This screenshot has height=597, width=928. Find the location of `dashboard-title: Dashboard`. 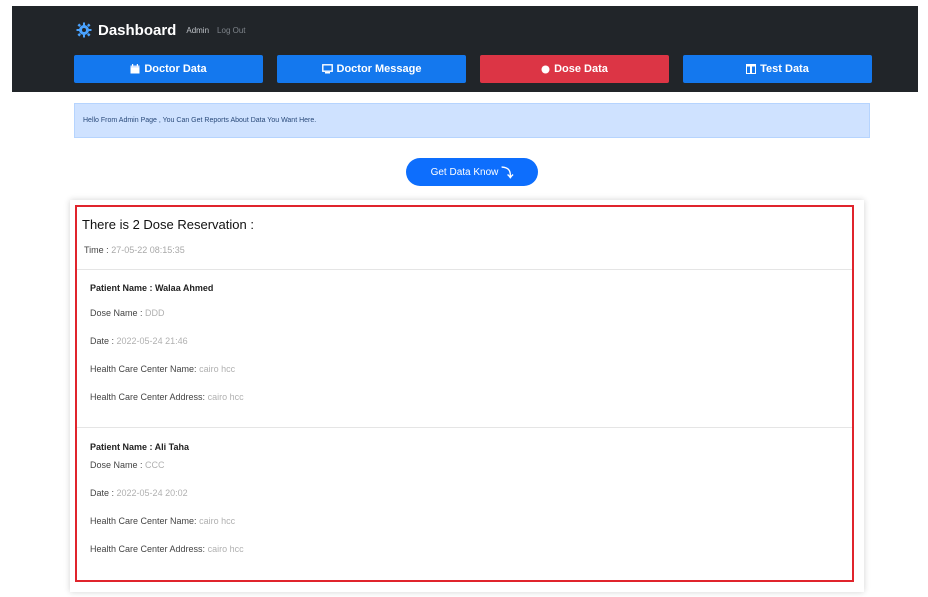

dashboard-title: Dashboard is located at coordinates (137, 30).